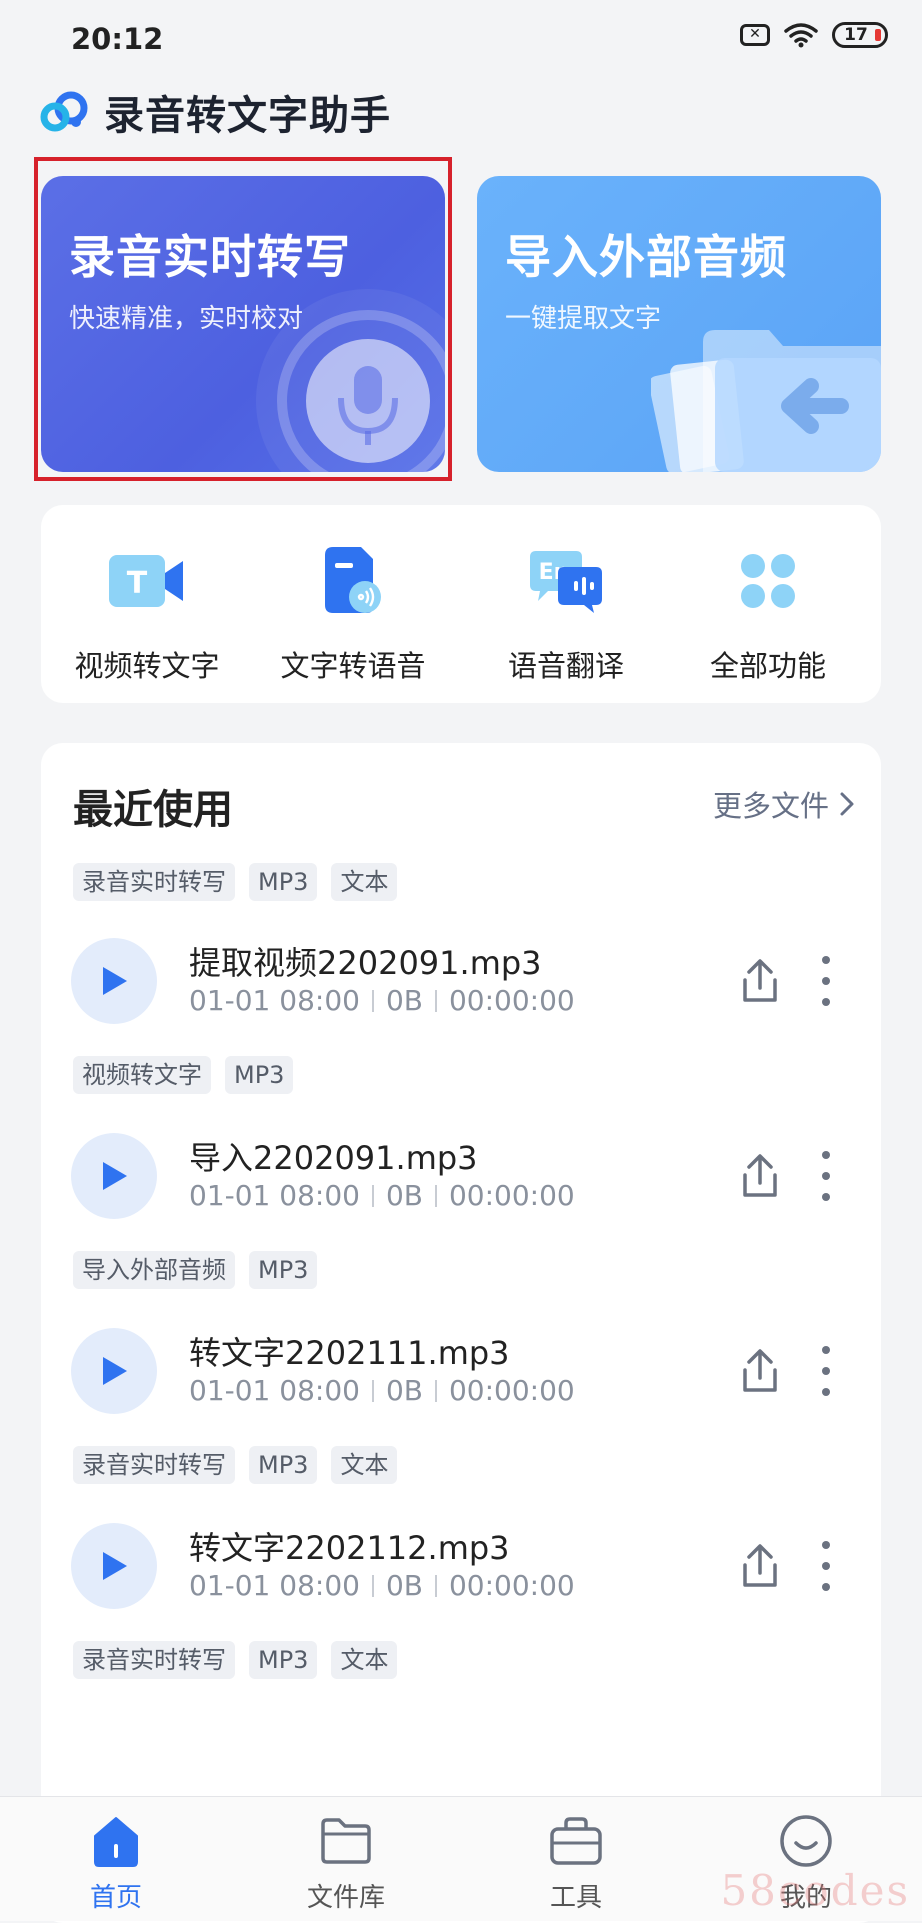 This screenshot has width=922, height=1923. I want to click on text-speech-icon, so click(353, 580).